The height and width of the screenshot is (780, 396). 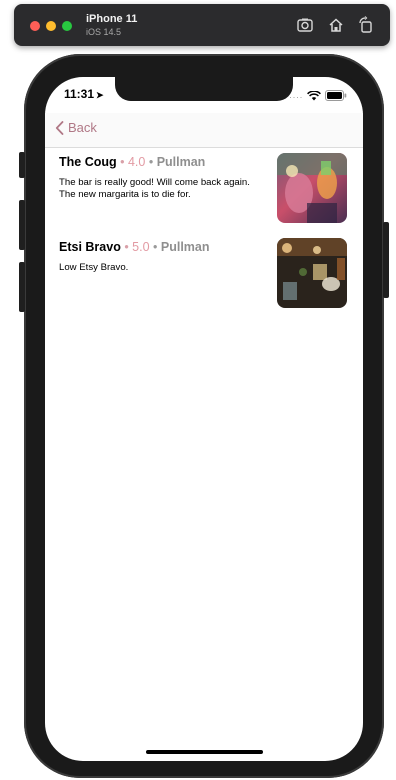 What do you see at coordinates (94, 267) in the screenshot?
I see `review-text: Low Etsy Bravo.` at bounding box center [94, 267].